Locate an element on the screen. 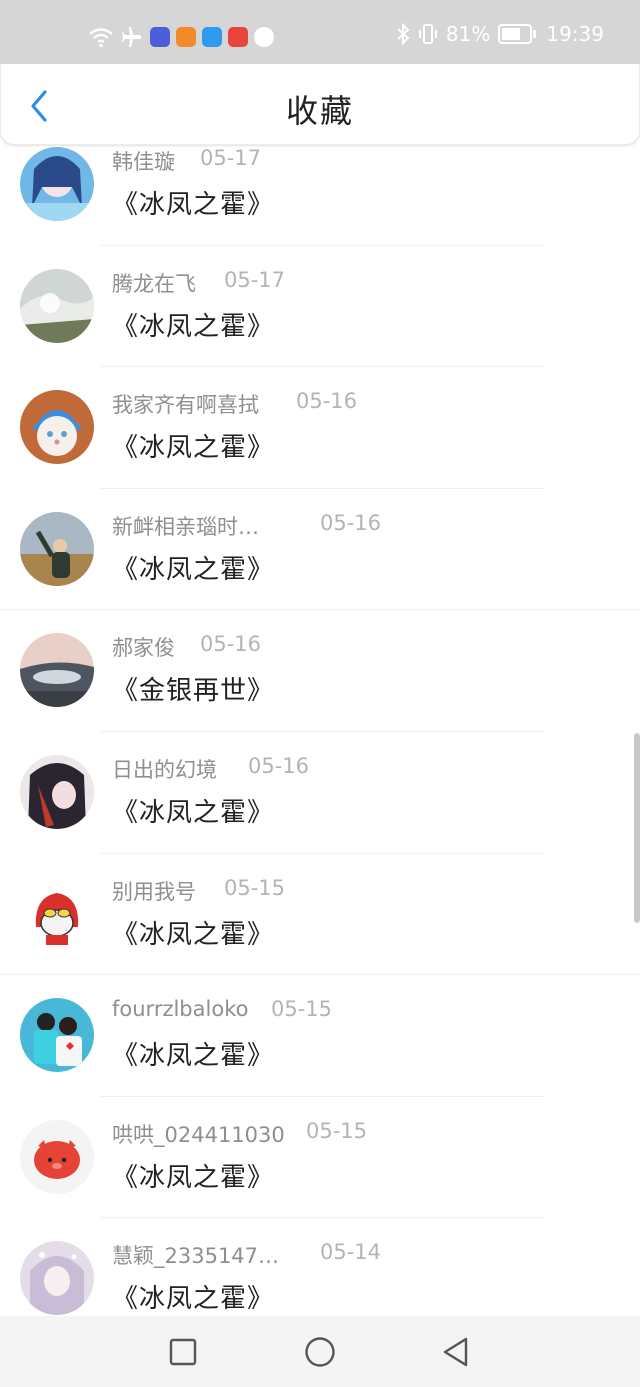  ball-app-icon is located at coordinates (264, 37).